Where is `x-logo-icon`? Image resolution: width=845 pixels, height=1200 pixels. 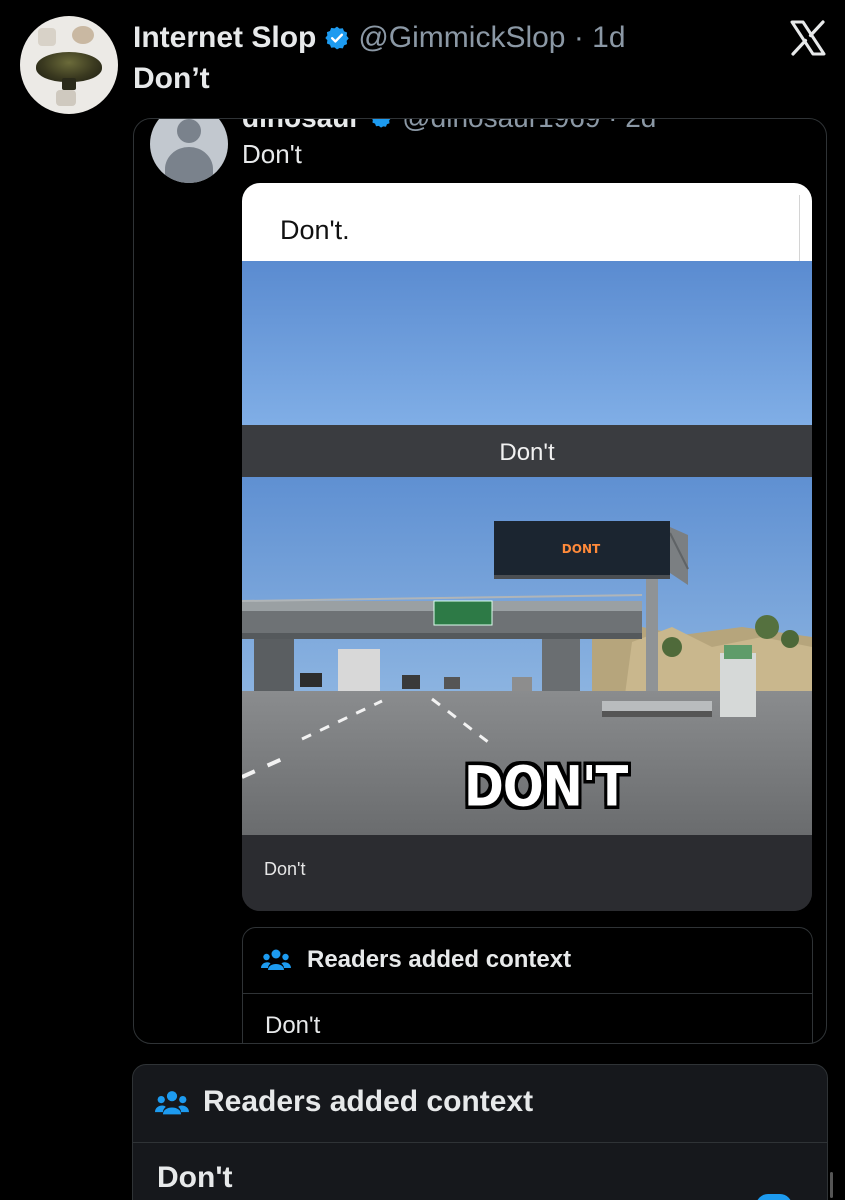 x-logo-icon is located at coordinates (808, 38).